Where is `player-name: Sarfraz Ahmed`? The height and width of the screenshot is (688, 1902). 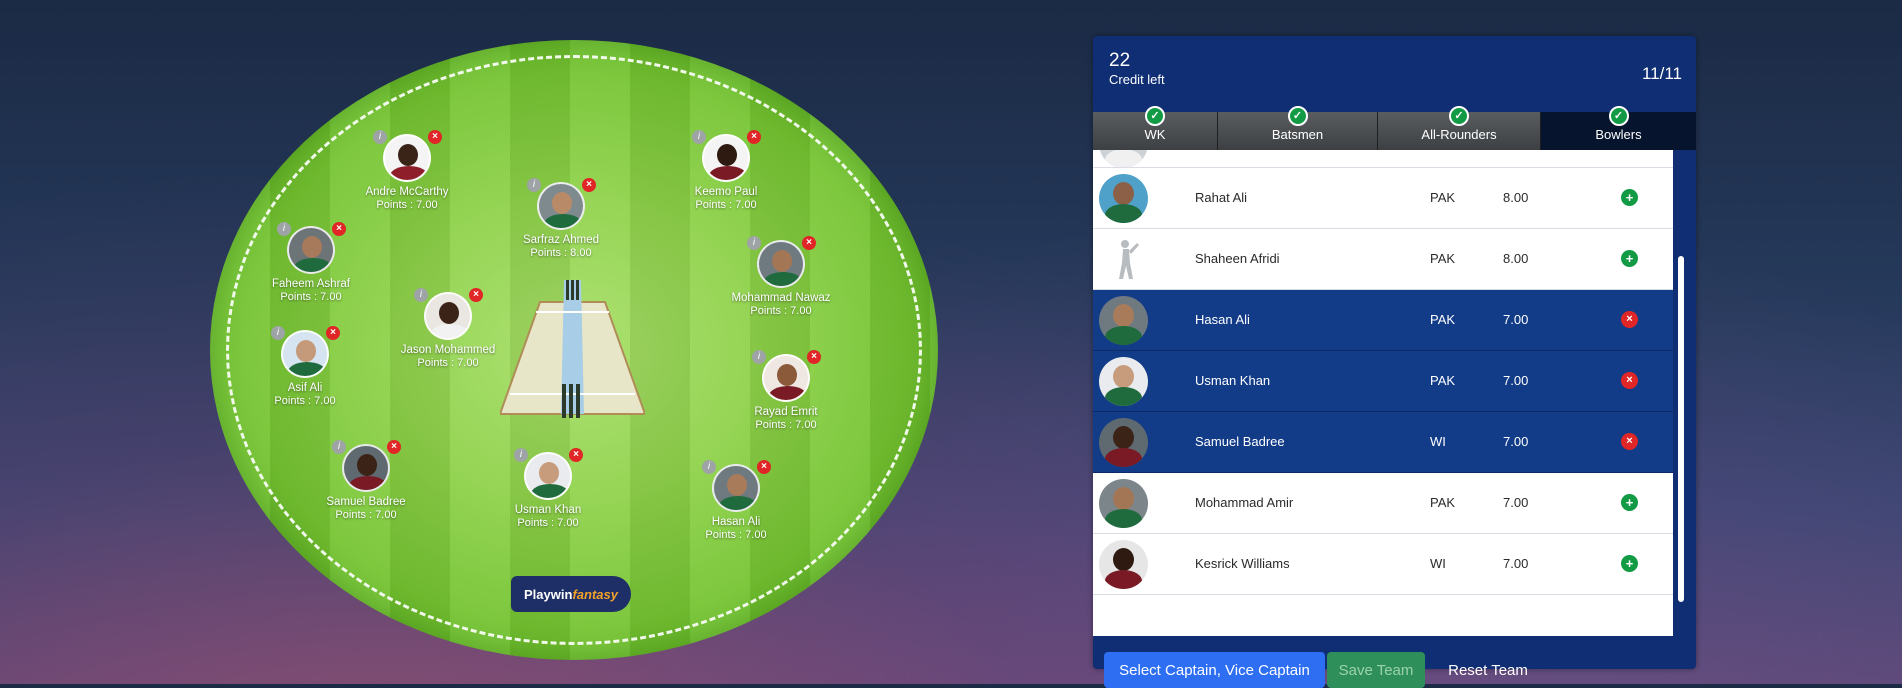 player-name: Sarfraz Ahmed is located at coordinates (561, 240).